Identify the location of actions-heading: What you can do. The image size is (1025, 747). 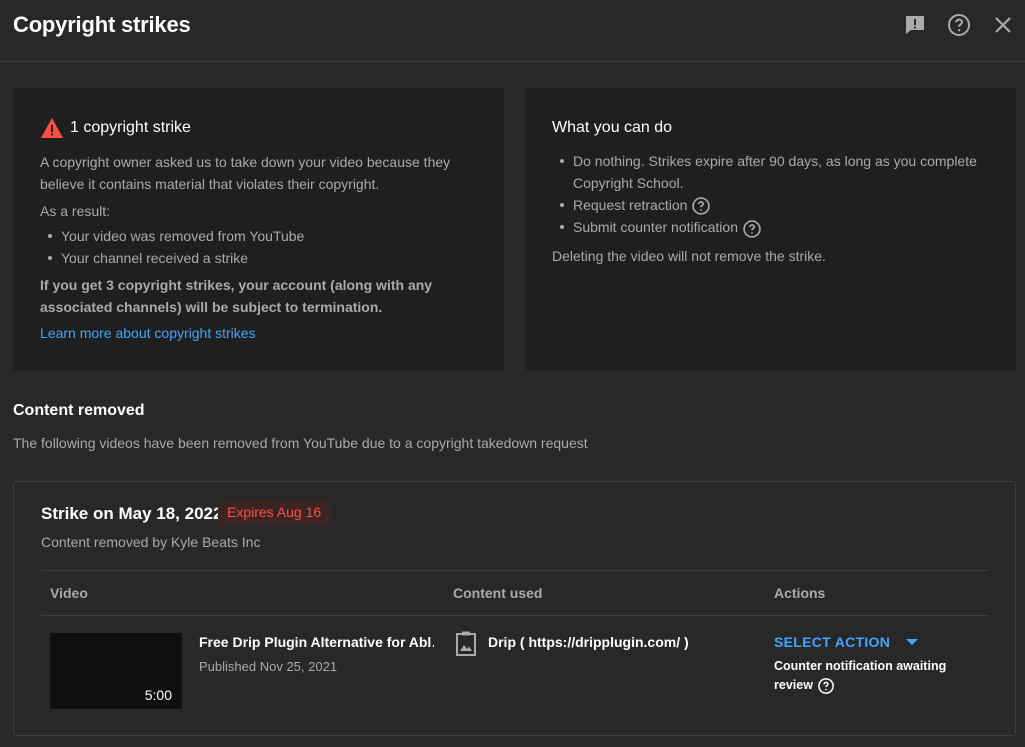
(612, 127).